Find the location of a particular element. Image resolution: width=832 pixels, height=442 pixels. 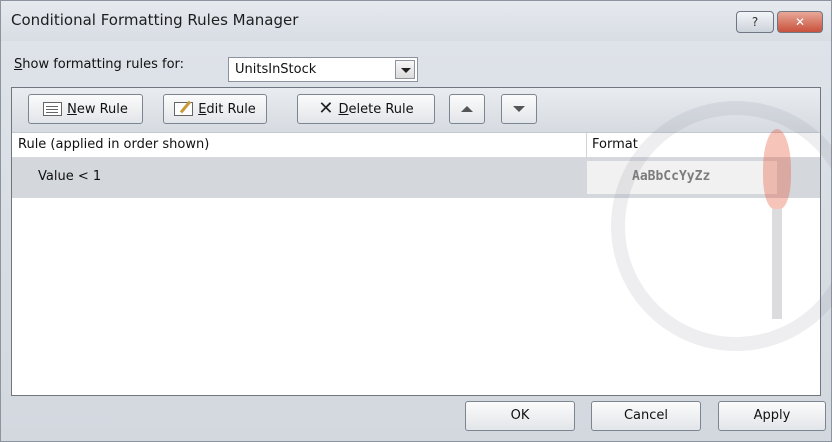

apply-button: Apply is located at coordinates (772, 416).